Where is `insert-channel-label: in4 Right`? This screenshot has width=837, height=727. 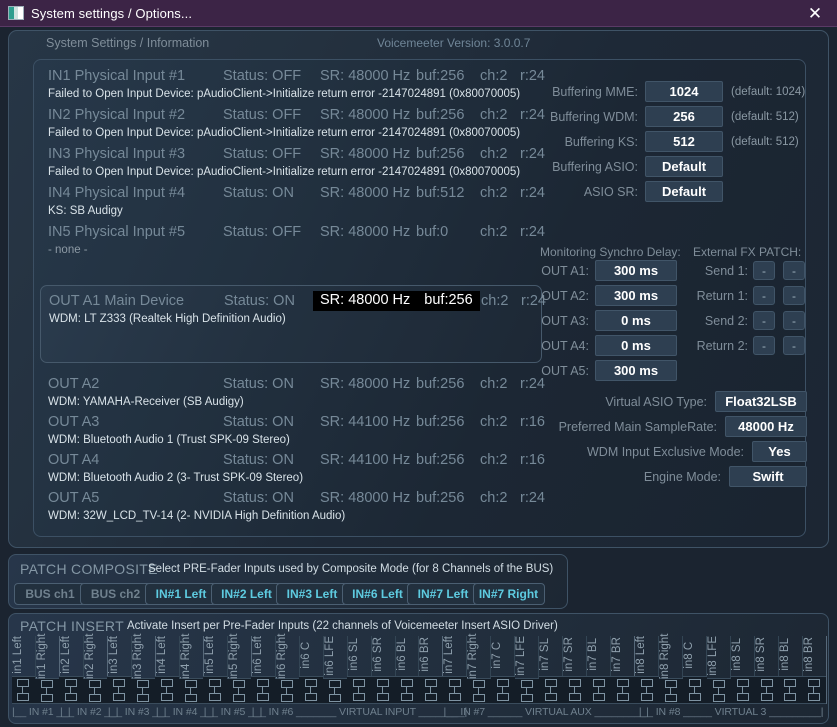 insert-channel-label: in4 Right is located at coordinates (185, 656).